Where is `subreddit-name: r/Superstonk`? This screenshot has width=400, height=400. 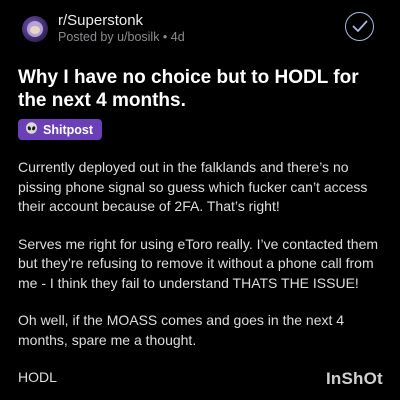
subreddit-name: r/Superstonk is located at coordinates (121, 21).